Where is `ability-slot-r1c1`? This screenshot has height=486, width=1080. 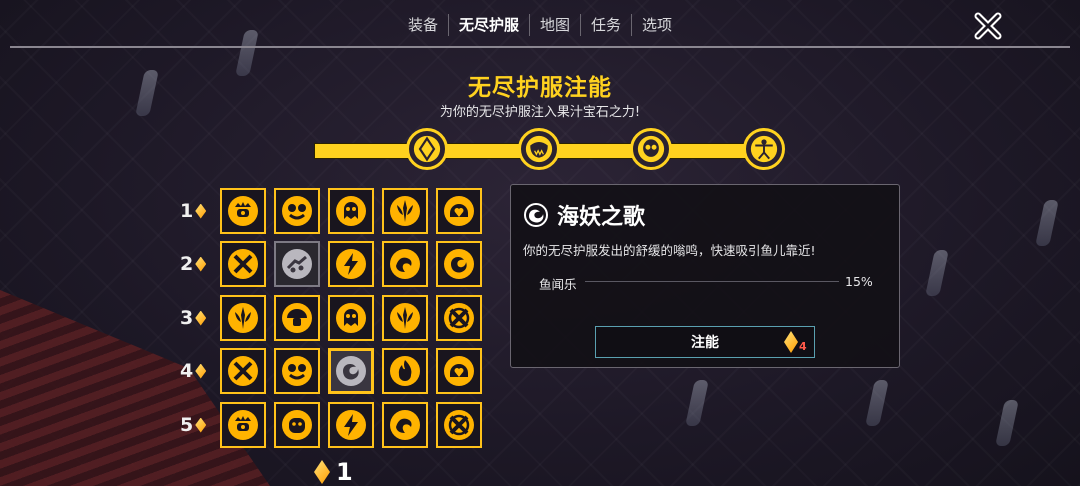
ability-slot-r1c1 is located at coordinates (243, 211).